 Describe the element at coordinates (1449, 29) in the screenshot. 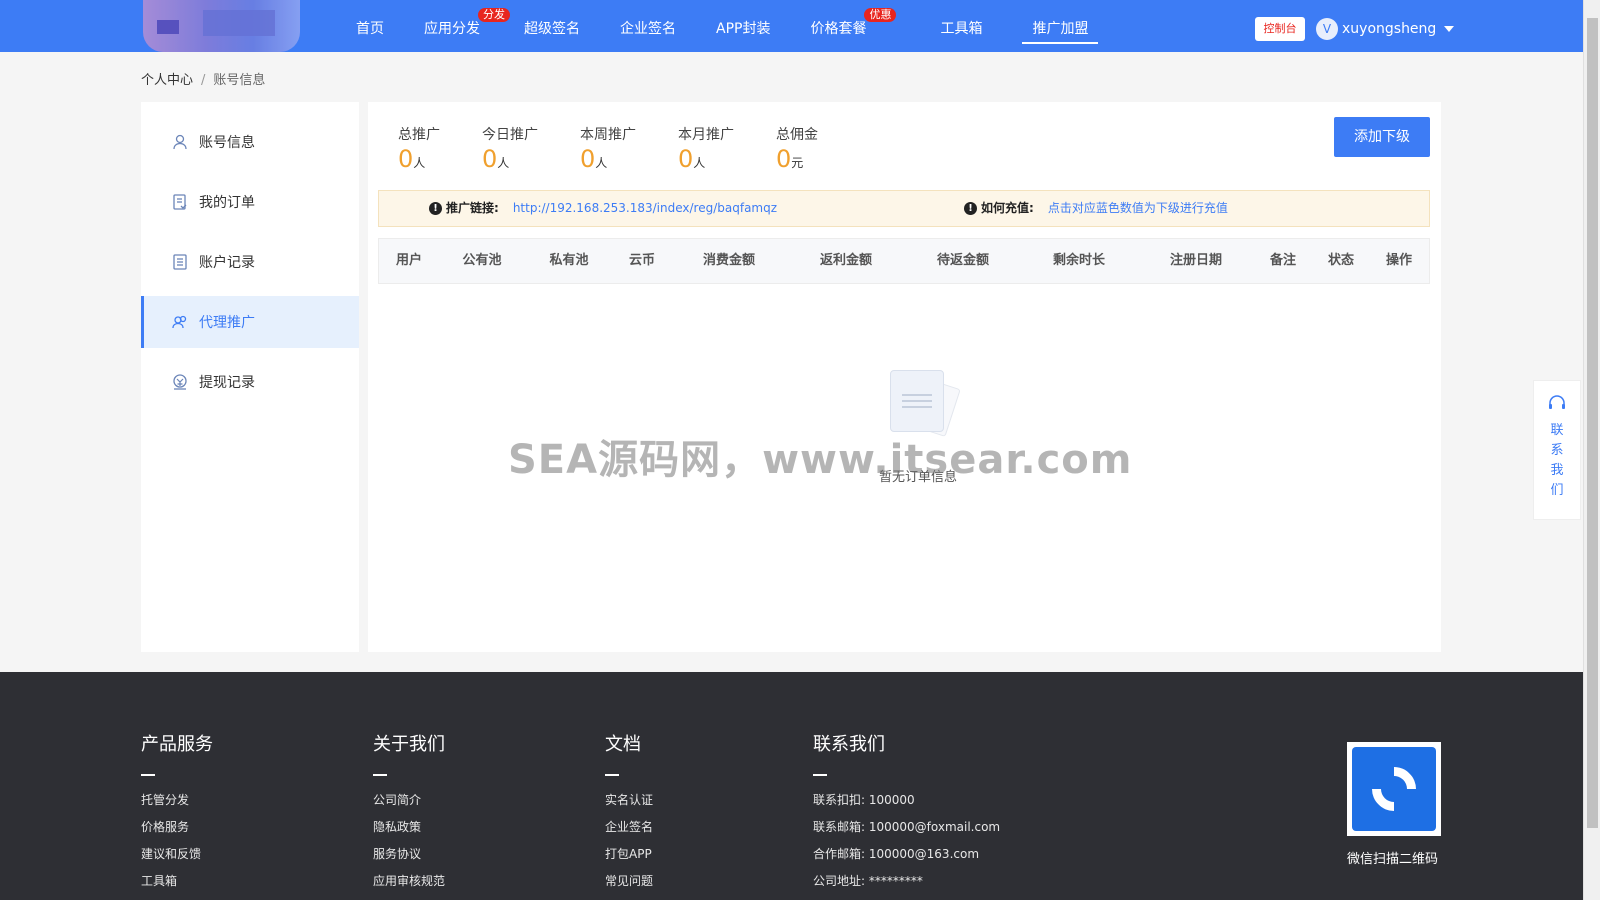

I see `chevron-down-icon` at that location.